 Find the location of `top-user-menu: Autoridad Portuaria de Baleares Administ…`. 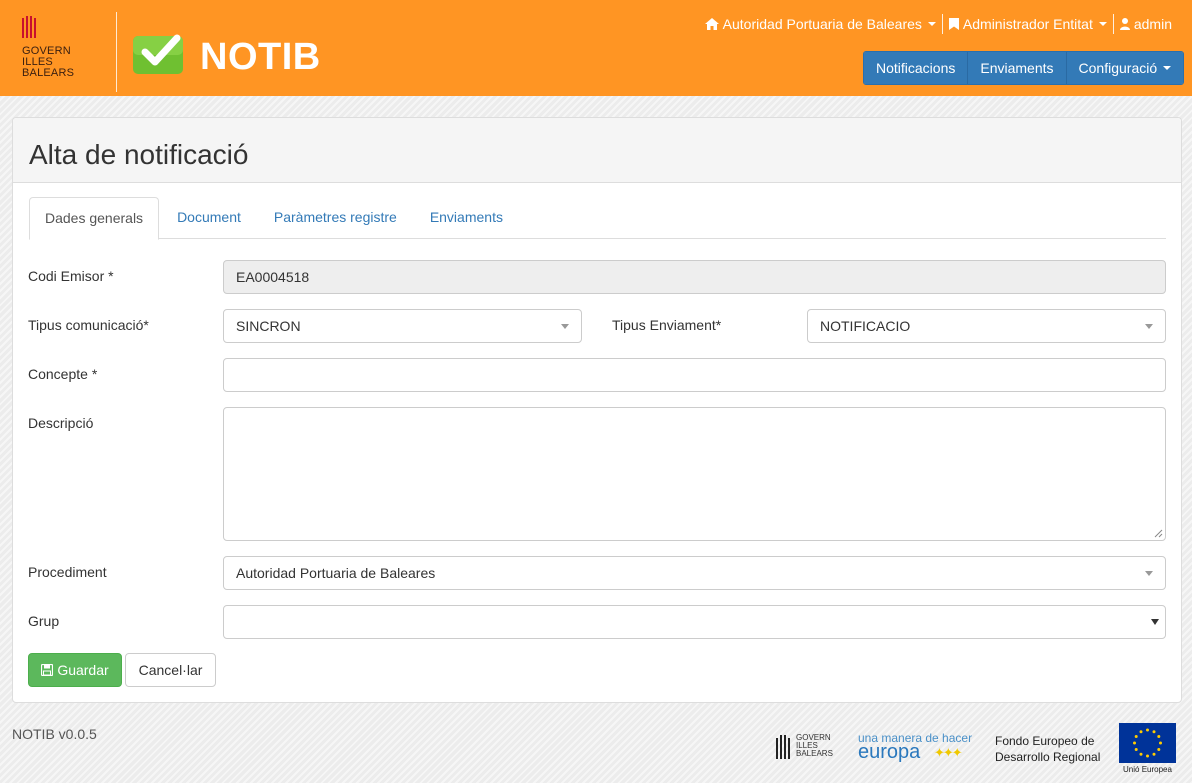

top-user-menu: Autoridad Portuaria de Baleares Administ… is located at coordinates (938, 24).